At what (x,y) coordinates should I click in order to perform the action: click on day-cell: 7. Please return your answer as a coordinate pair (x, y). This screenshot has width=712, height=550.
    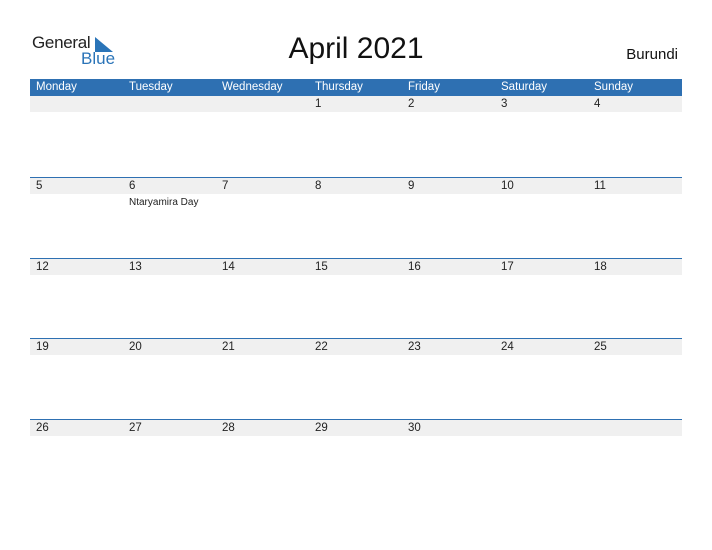
    Looking at the image, I should click on (262, 186).